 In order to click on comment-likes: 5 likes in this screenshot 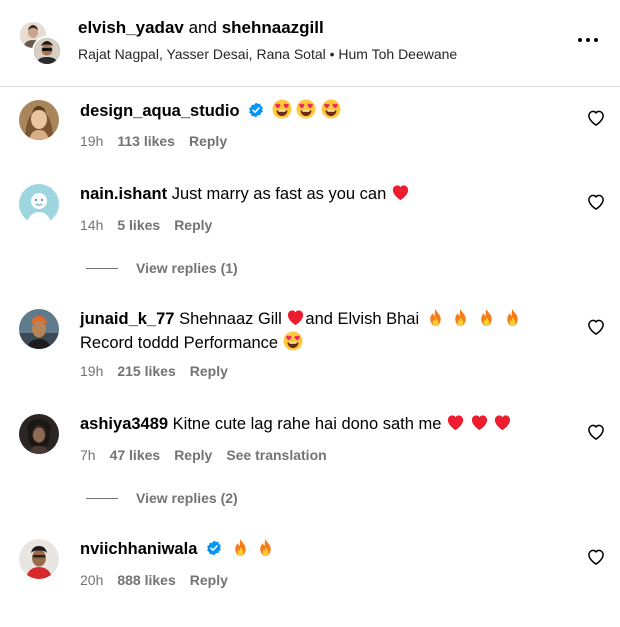, I will do `click(138, 225)`.